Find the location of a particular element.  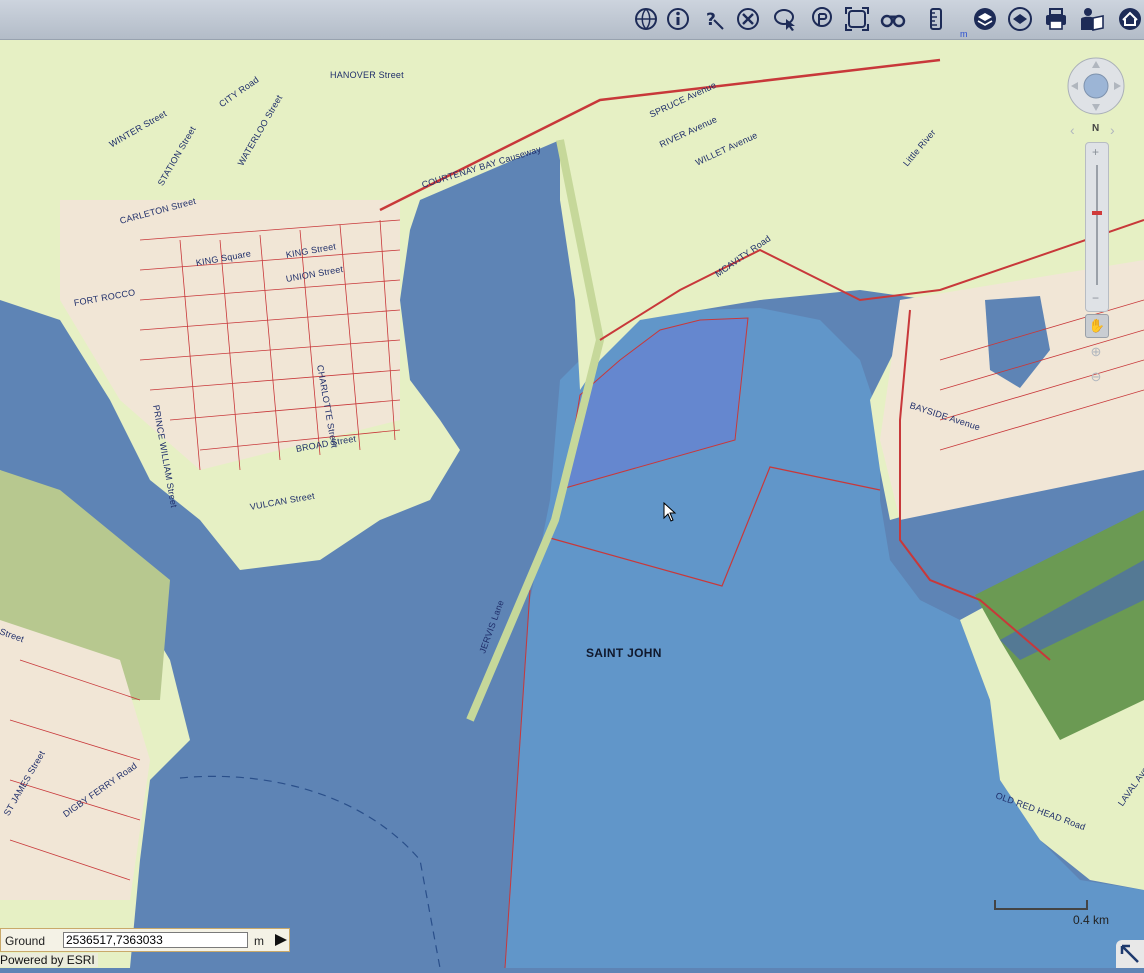

binoculars-icon is located at coordinates (893, 21).